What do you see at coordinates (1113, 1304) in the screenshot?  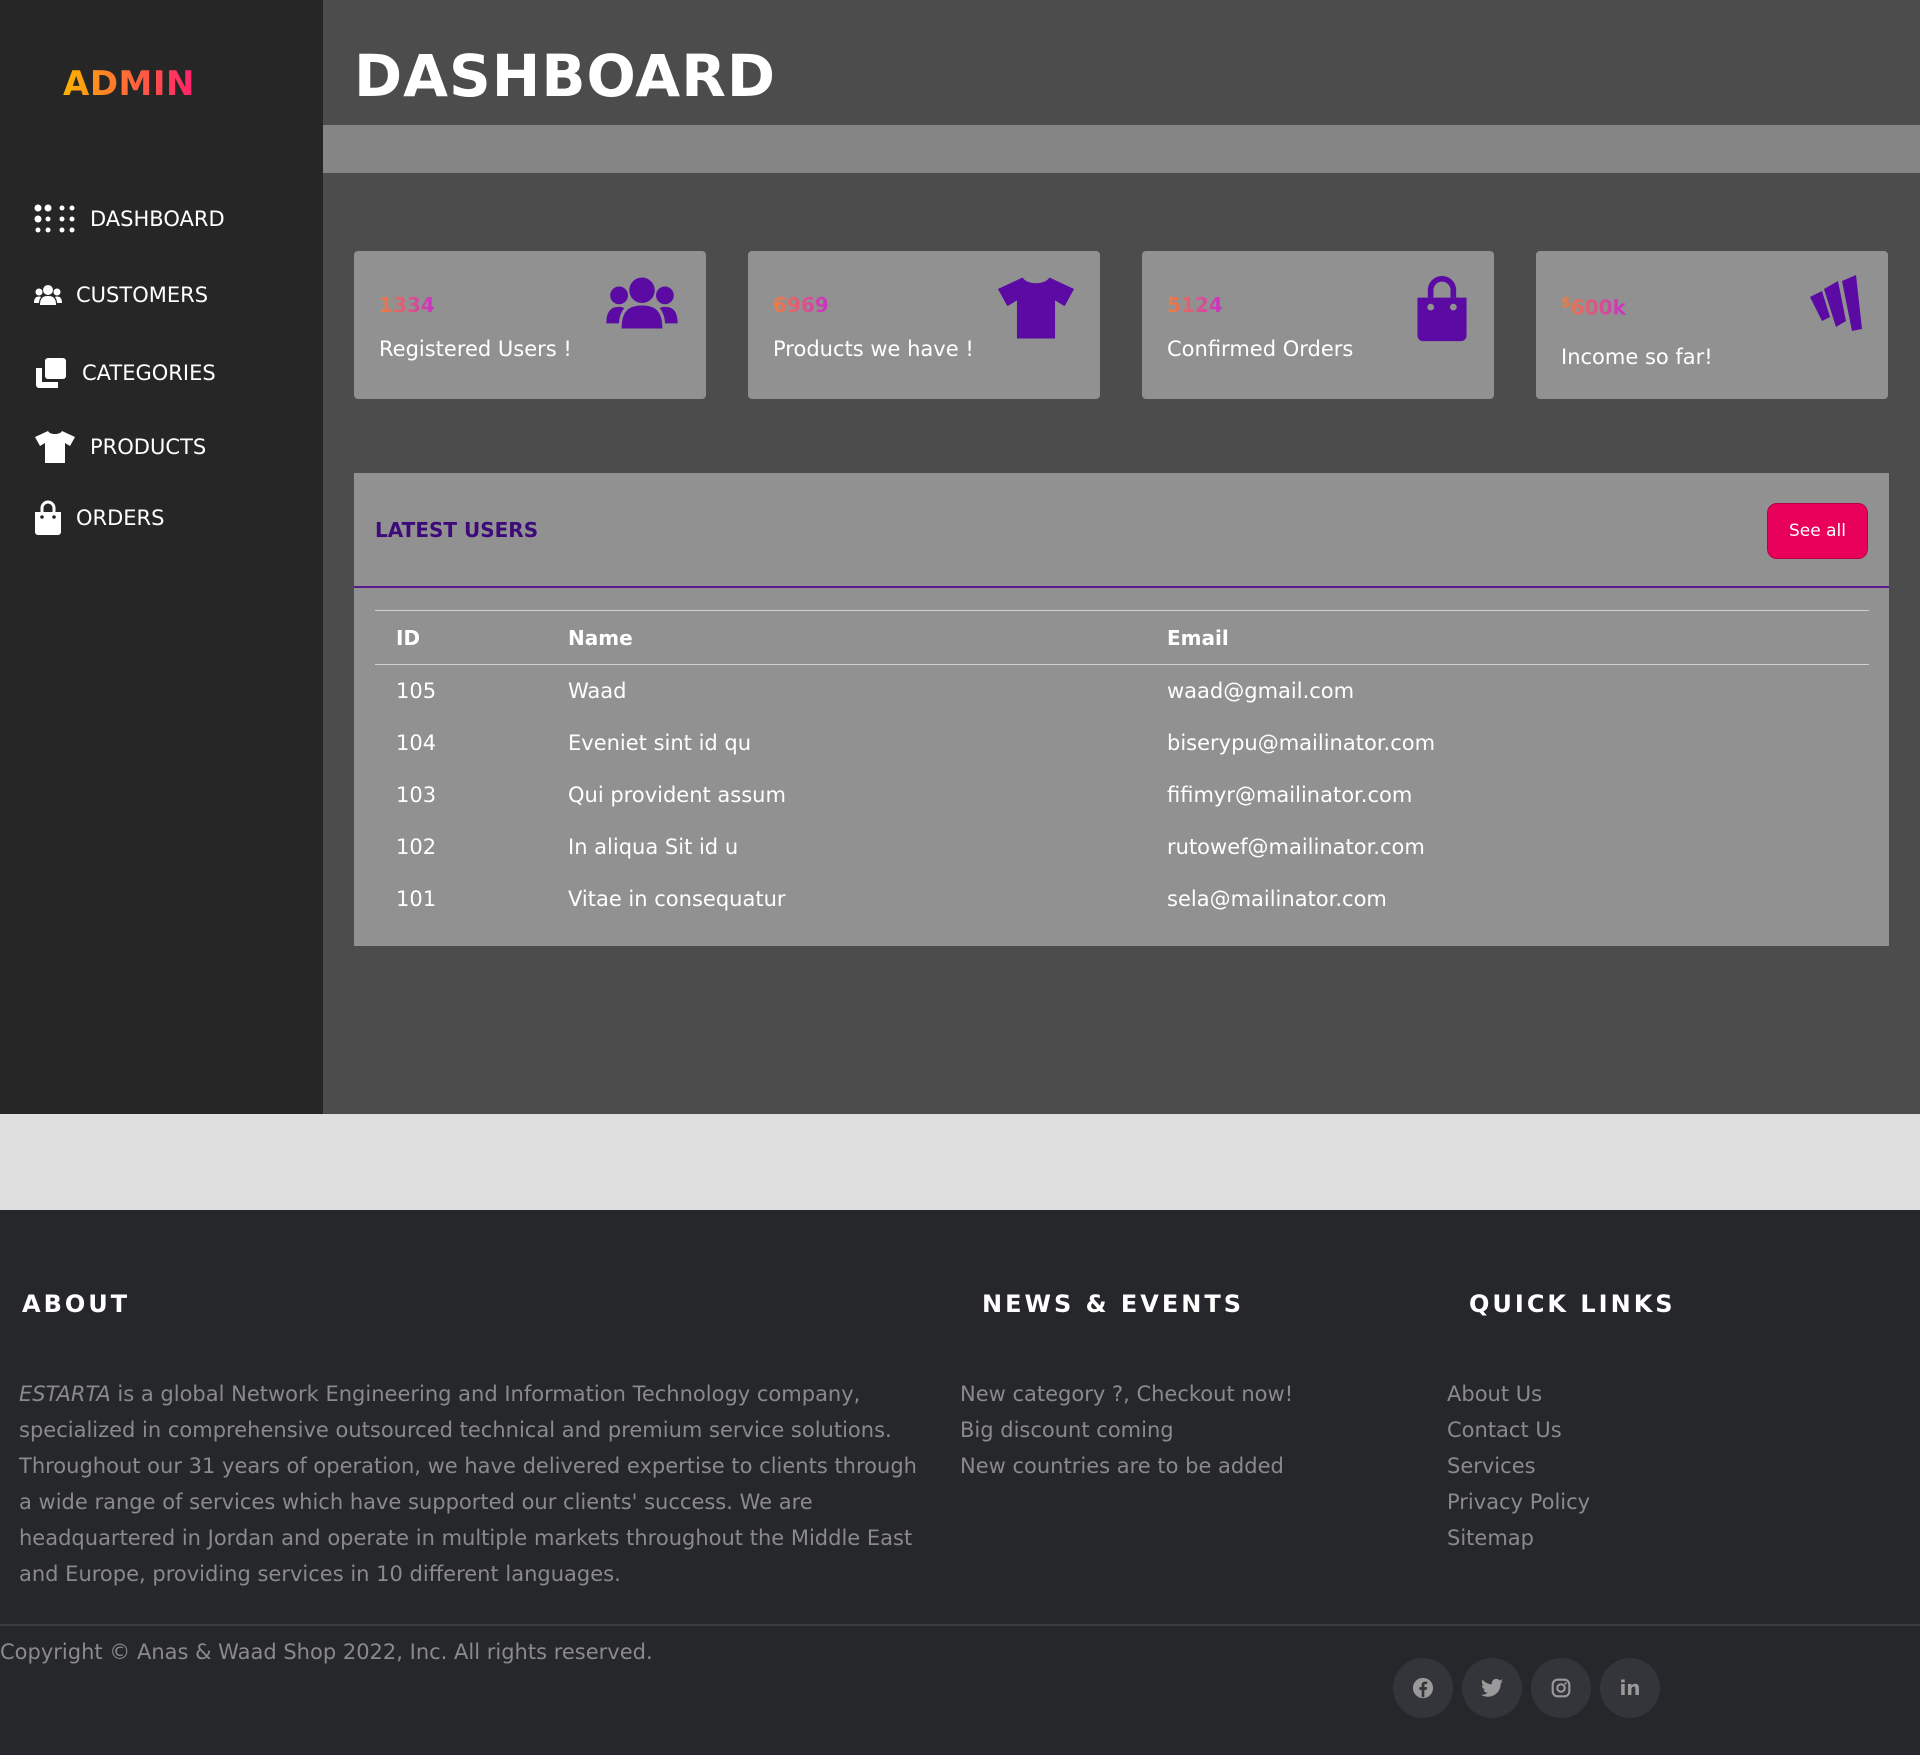 I see `footer-heading-news: NEWS & EVENTS` at bounding box center [1113, 1304].